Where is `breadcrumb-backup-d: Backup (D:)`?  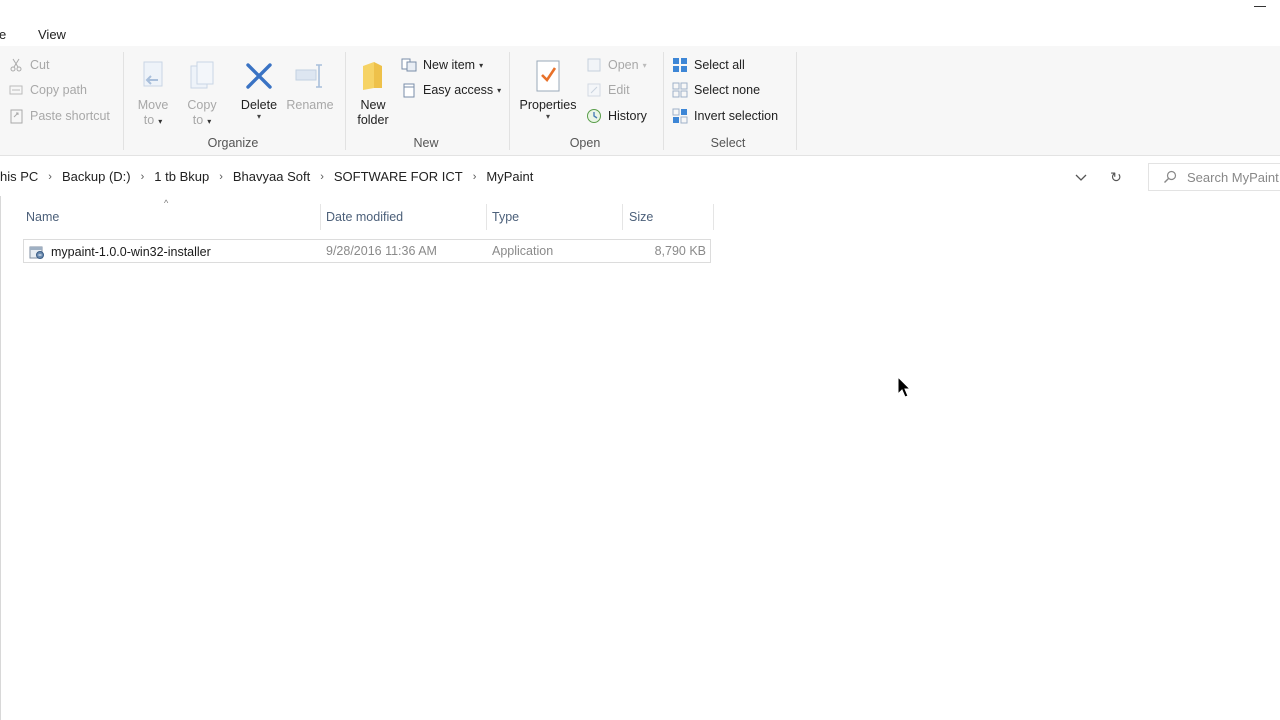 breadcrumb-backup-d: Backup (D:) is located at coordinates (96, 176).